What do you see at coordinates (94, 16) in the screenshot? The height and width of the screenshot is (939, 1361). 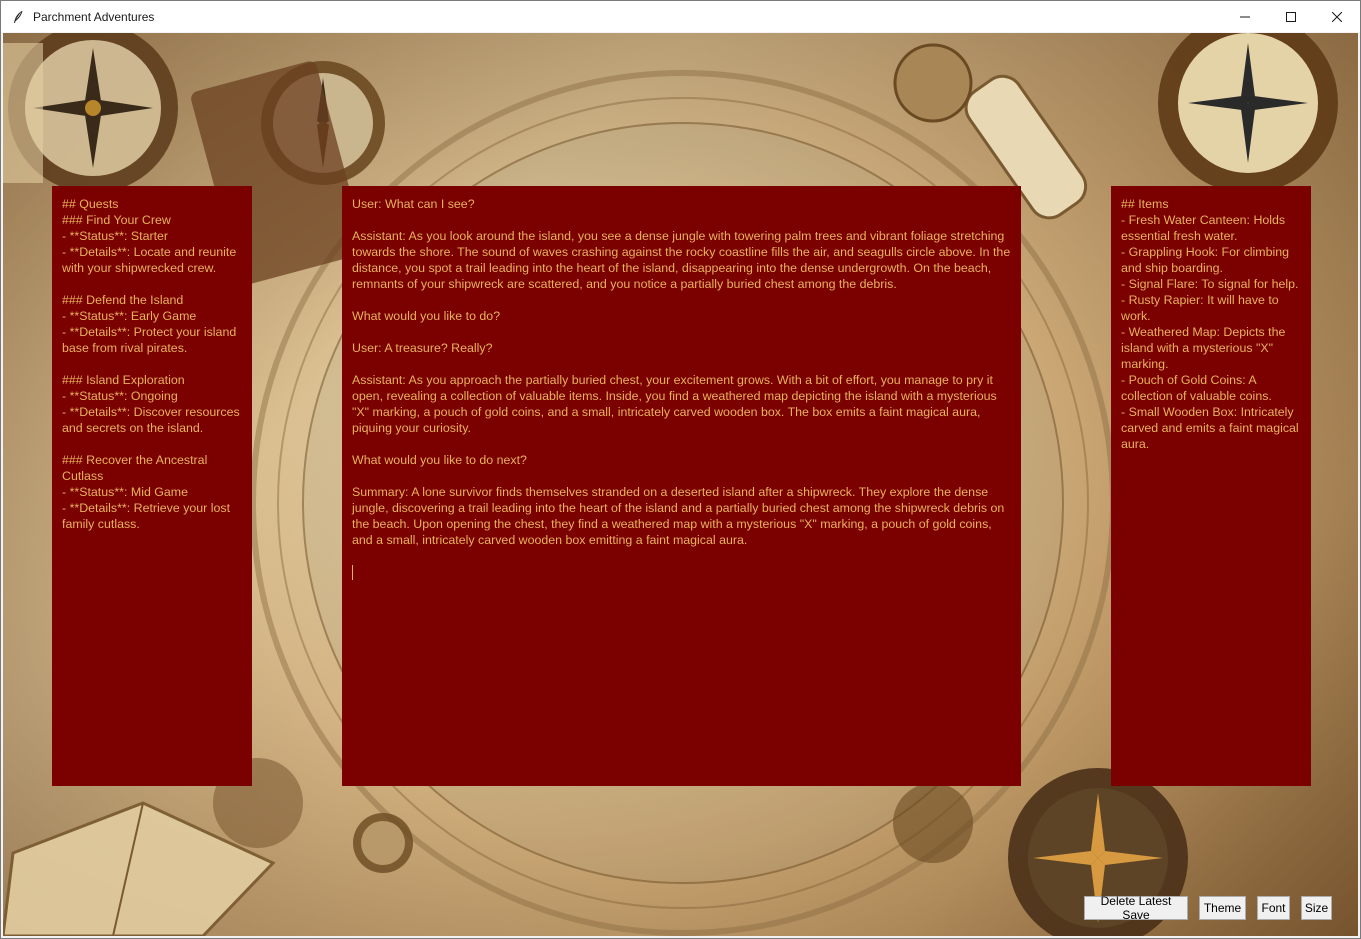 I see `window-title: Parchment Adventures` at bounding box center [94, 16].